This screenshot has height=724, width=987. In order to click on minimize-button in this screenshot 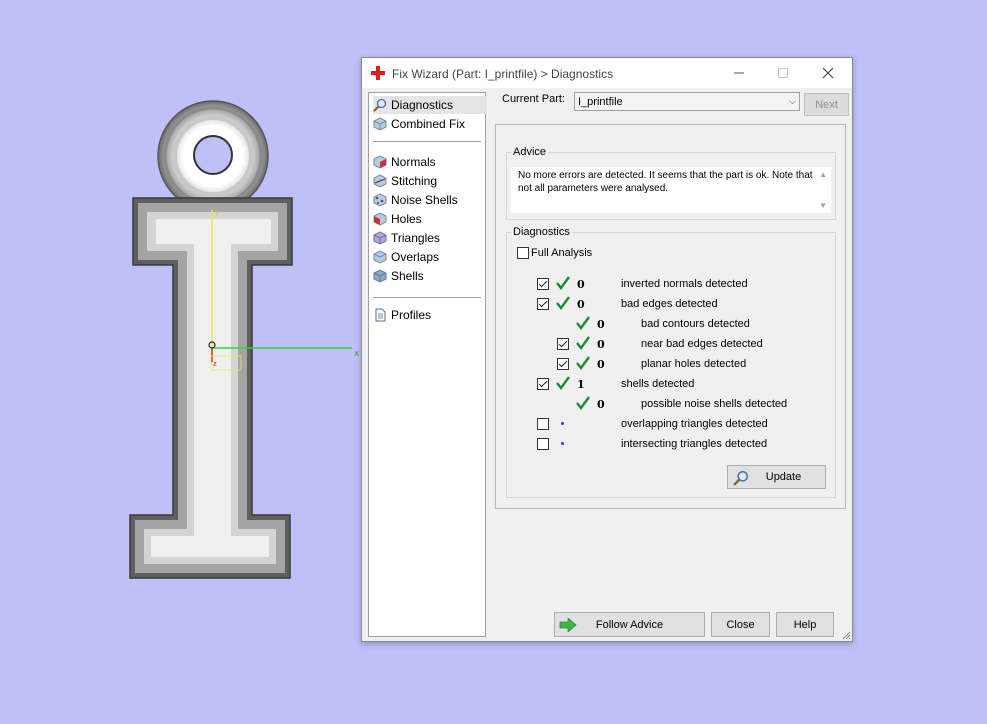, I will do `click(739, 73)`.